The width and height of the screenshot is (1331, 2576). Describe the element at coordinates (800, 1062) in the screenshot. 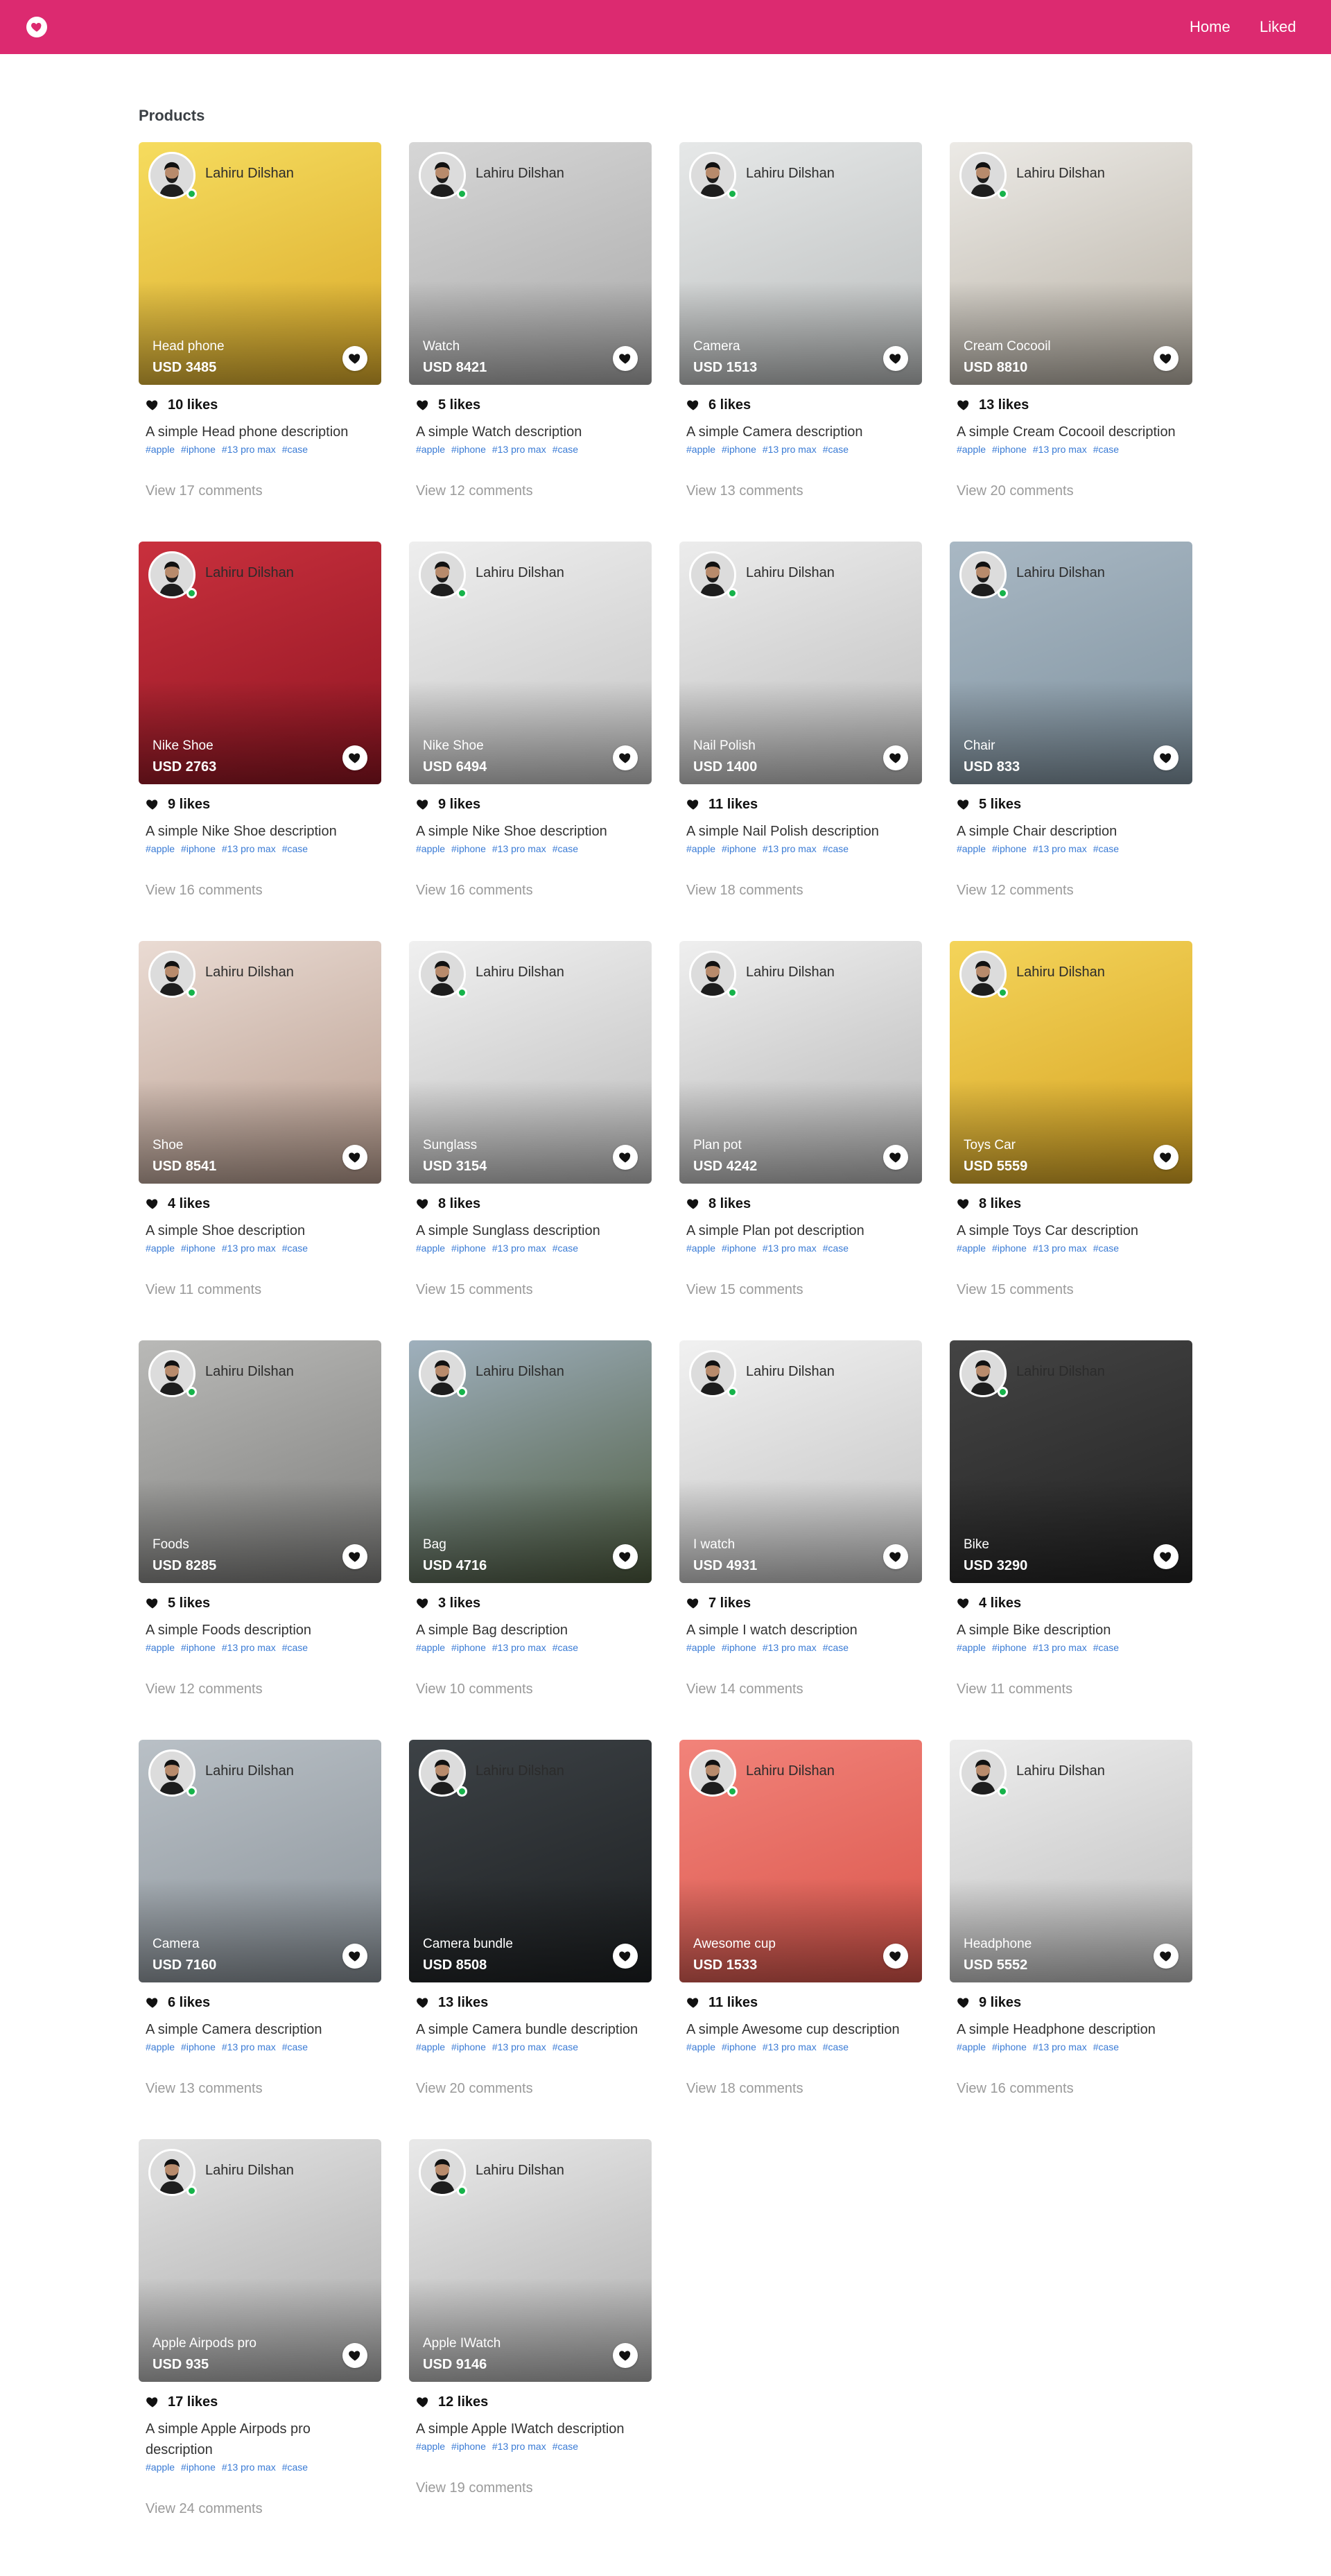

I see `product-image: Lahiru Dilshan Plan pot USD 4242` at that location.